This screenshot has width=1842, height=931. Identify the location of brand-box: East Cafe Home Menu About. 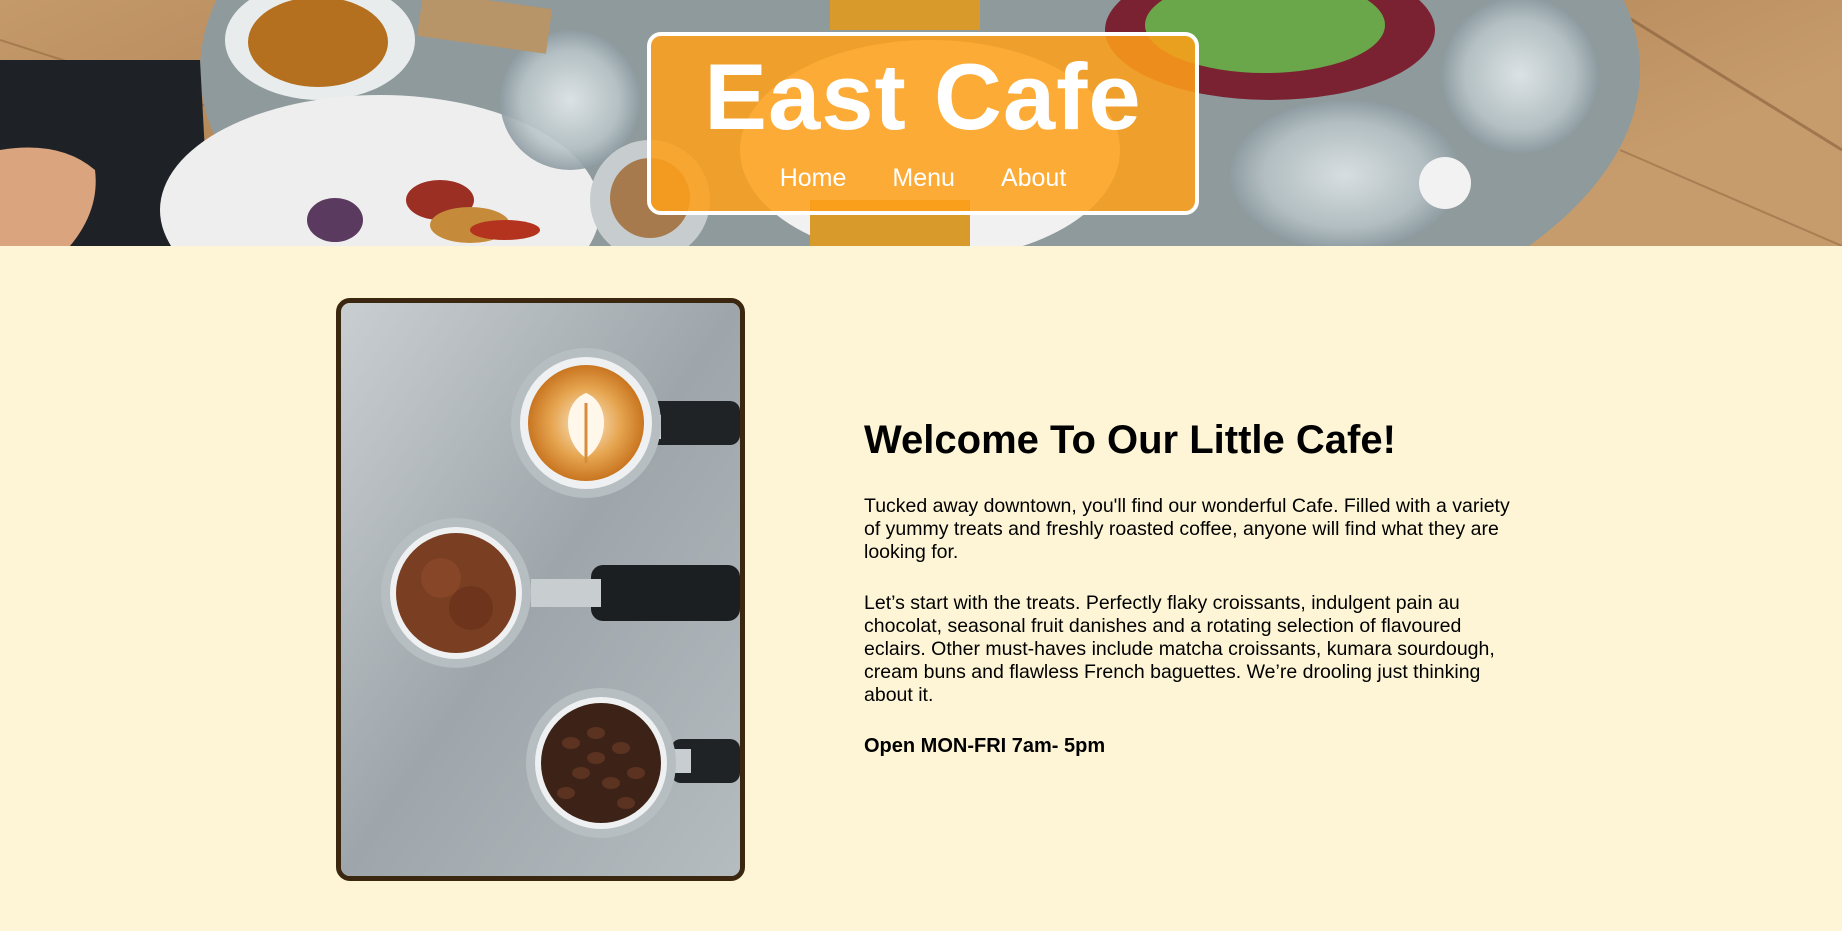
(923, 123).